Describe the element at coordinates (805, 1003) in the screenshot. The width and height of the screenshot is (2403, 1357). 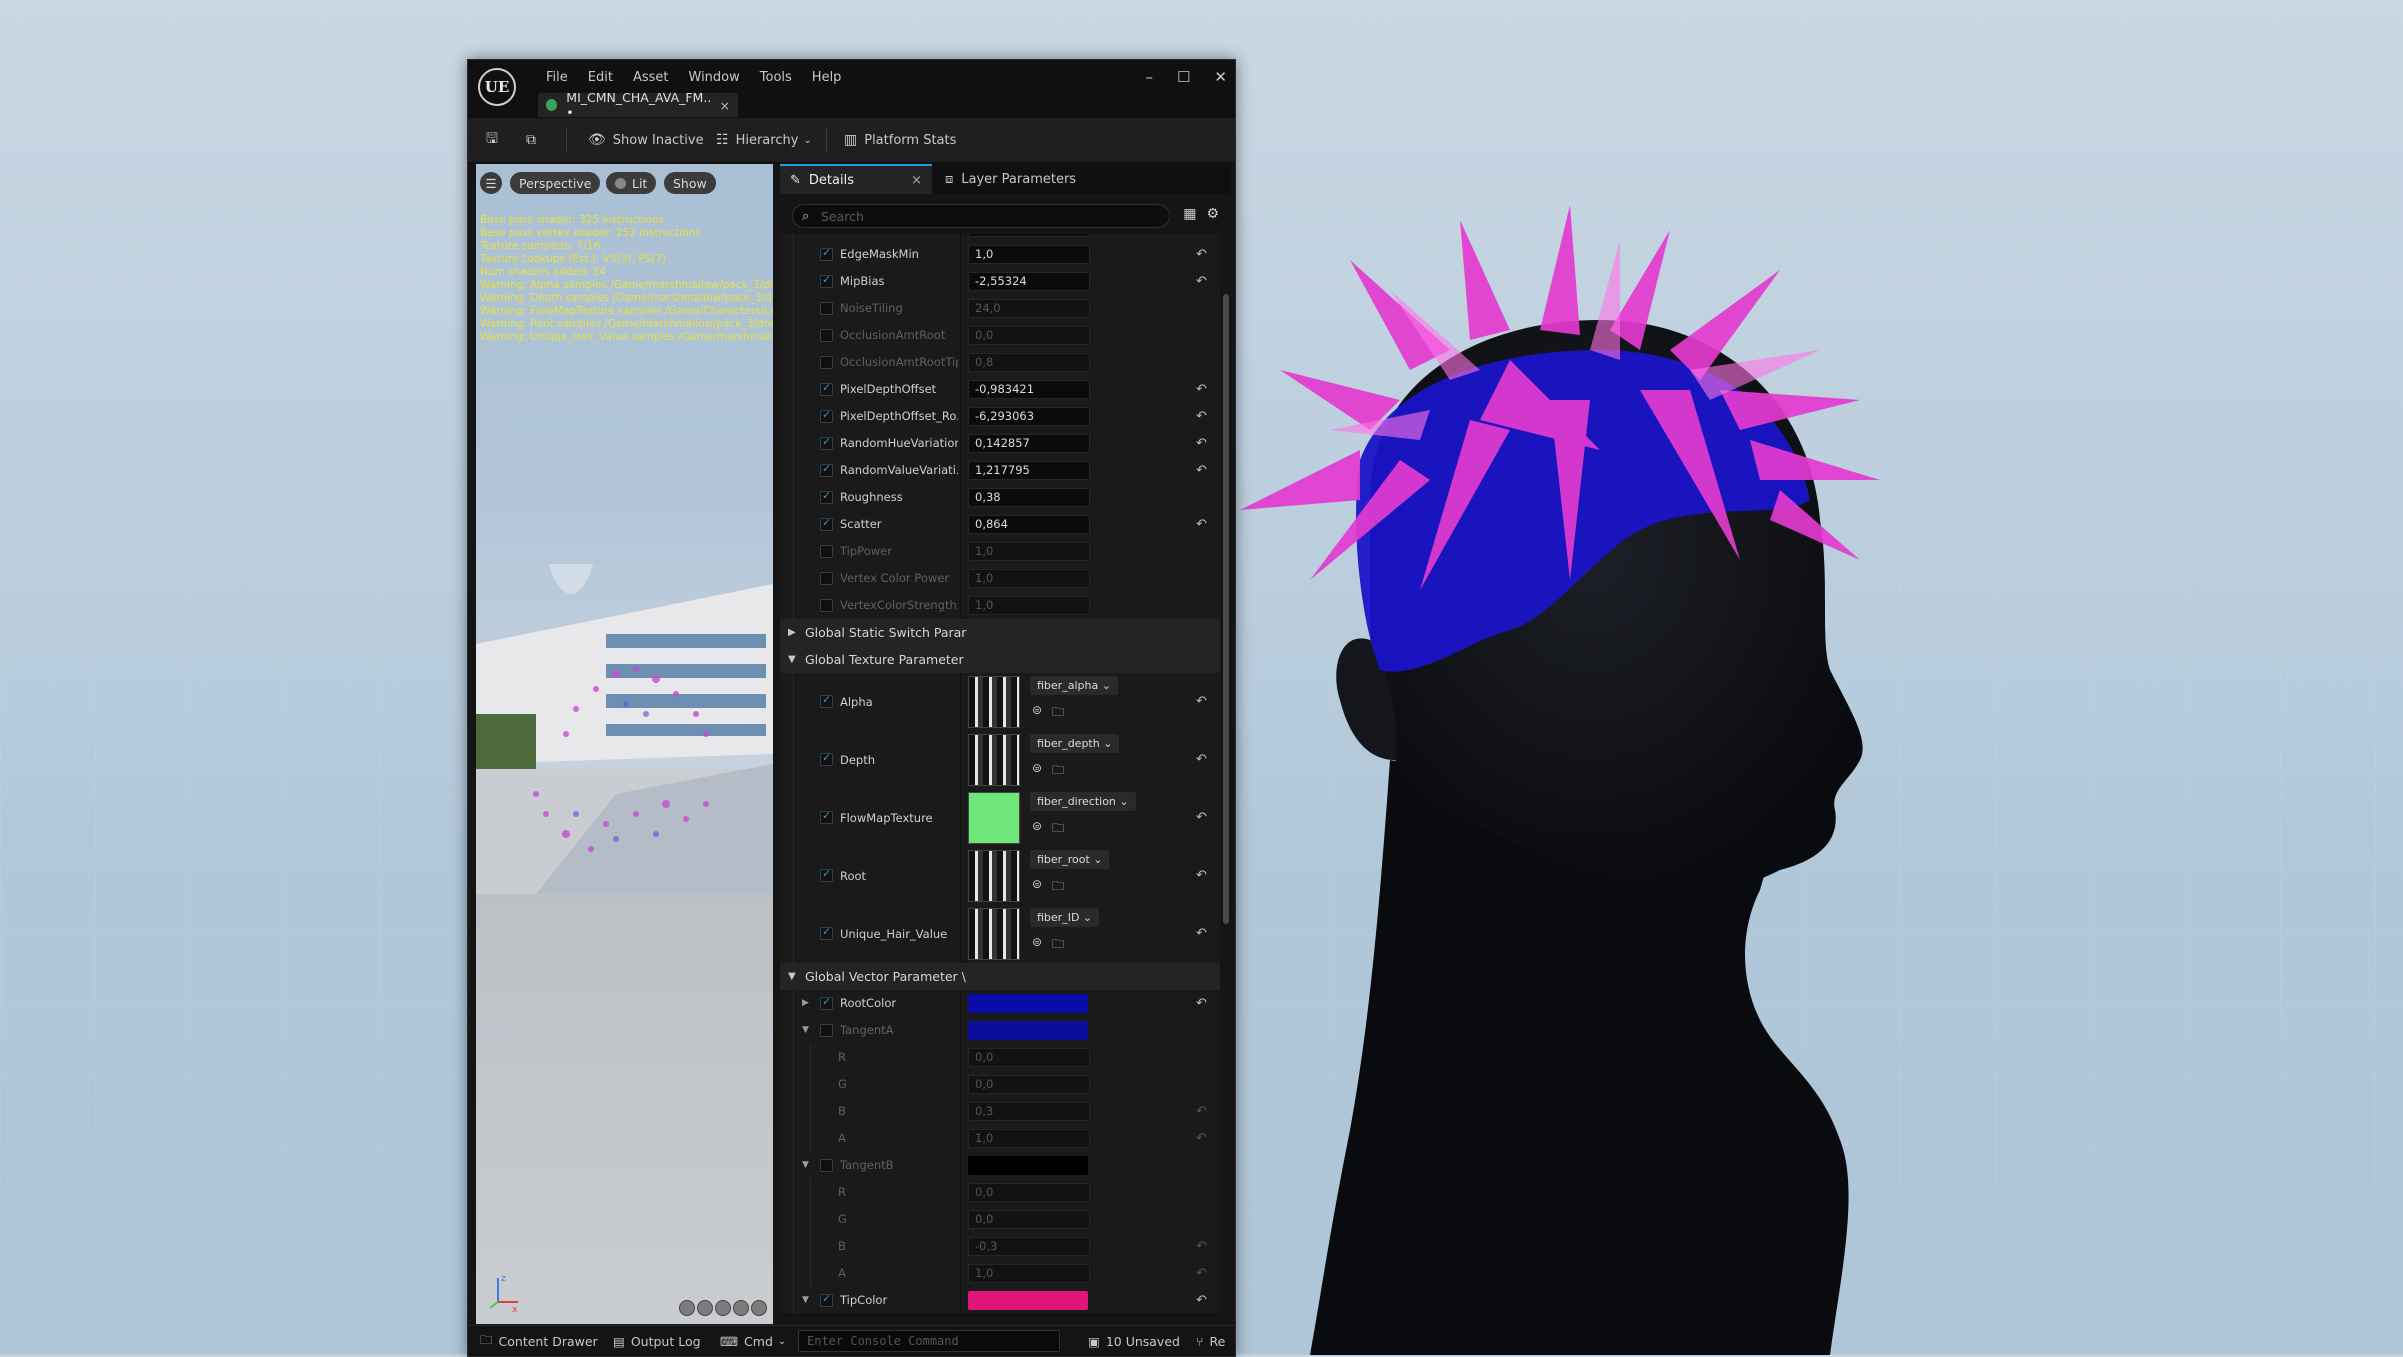
I see `chevron-right-icon: ▶` at that location.